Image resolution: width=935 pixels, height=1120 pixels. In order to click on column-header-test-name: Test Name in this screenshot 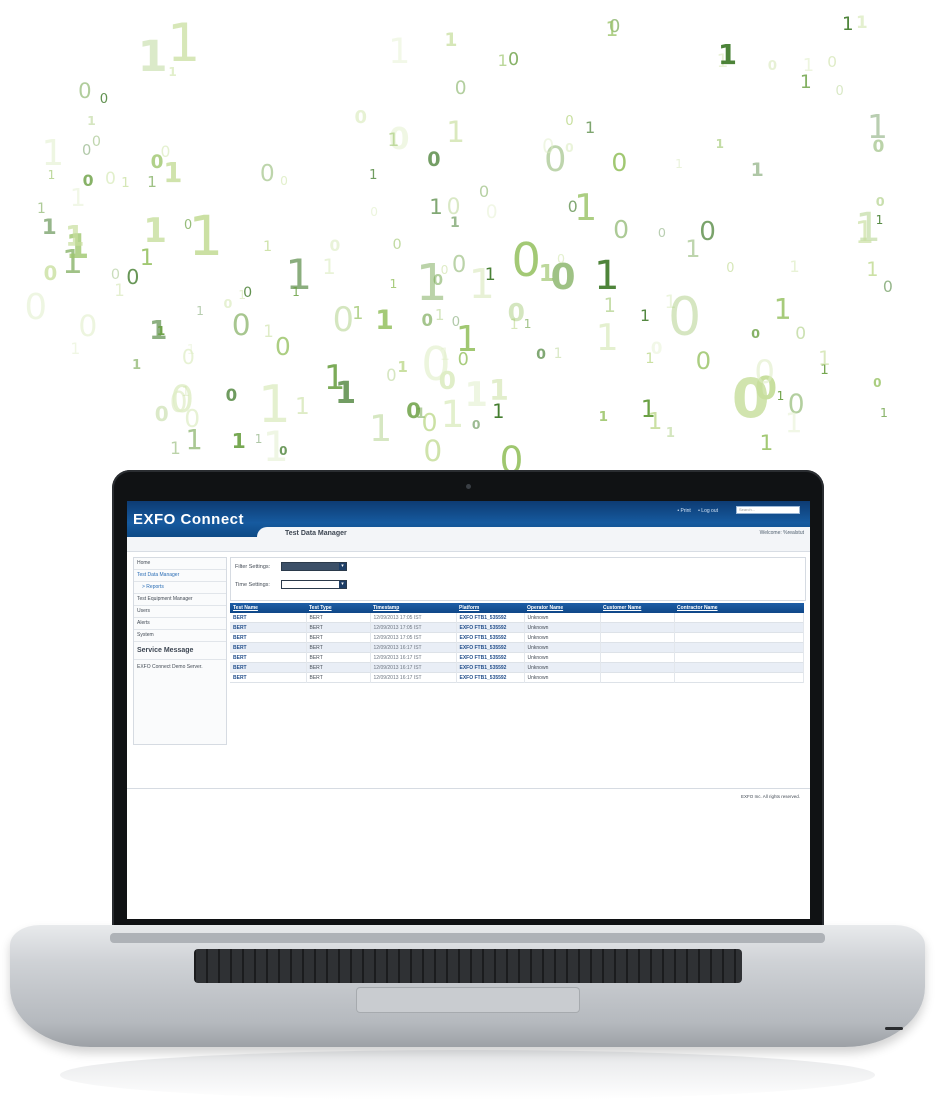, I will do `click(268, 608)`.